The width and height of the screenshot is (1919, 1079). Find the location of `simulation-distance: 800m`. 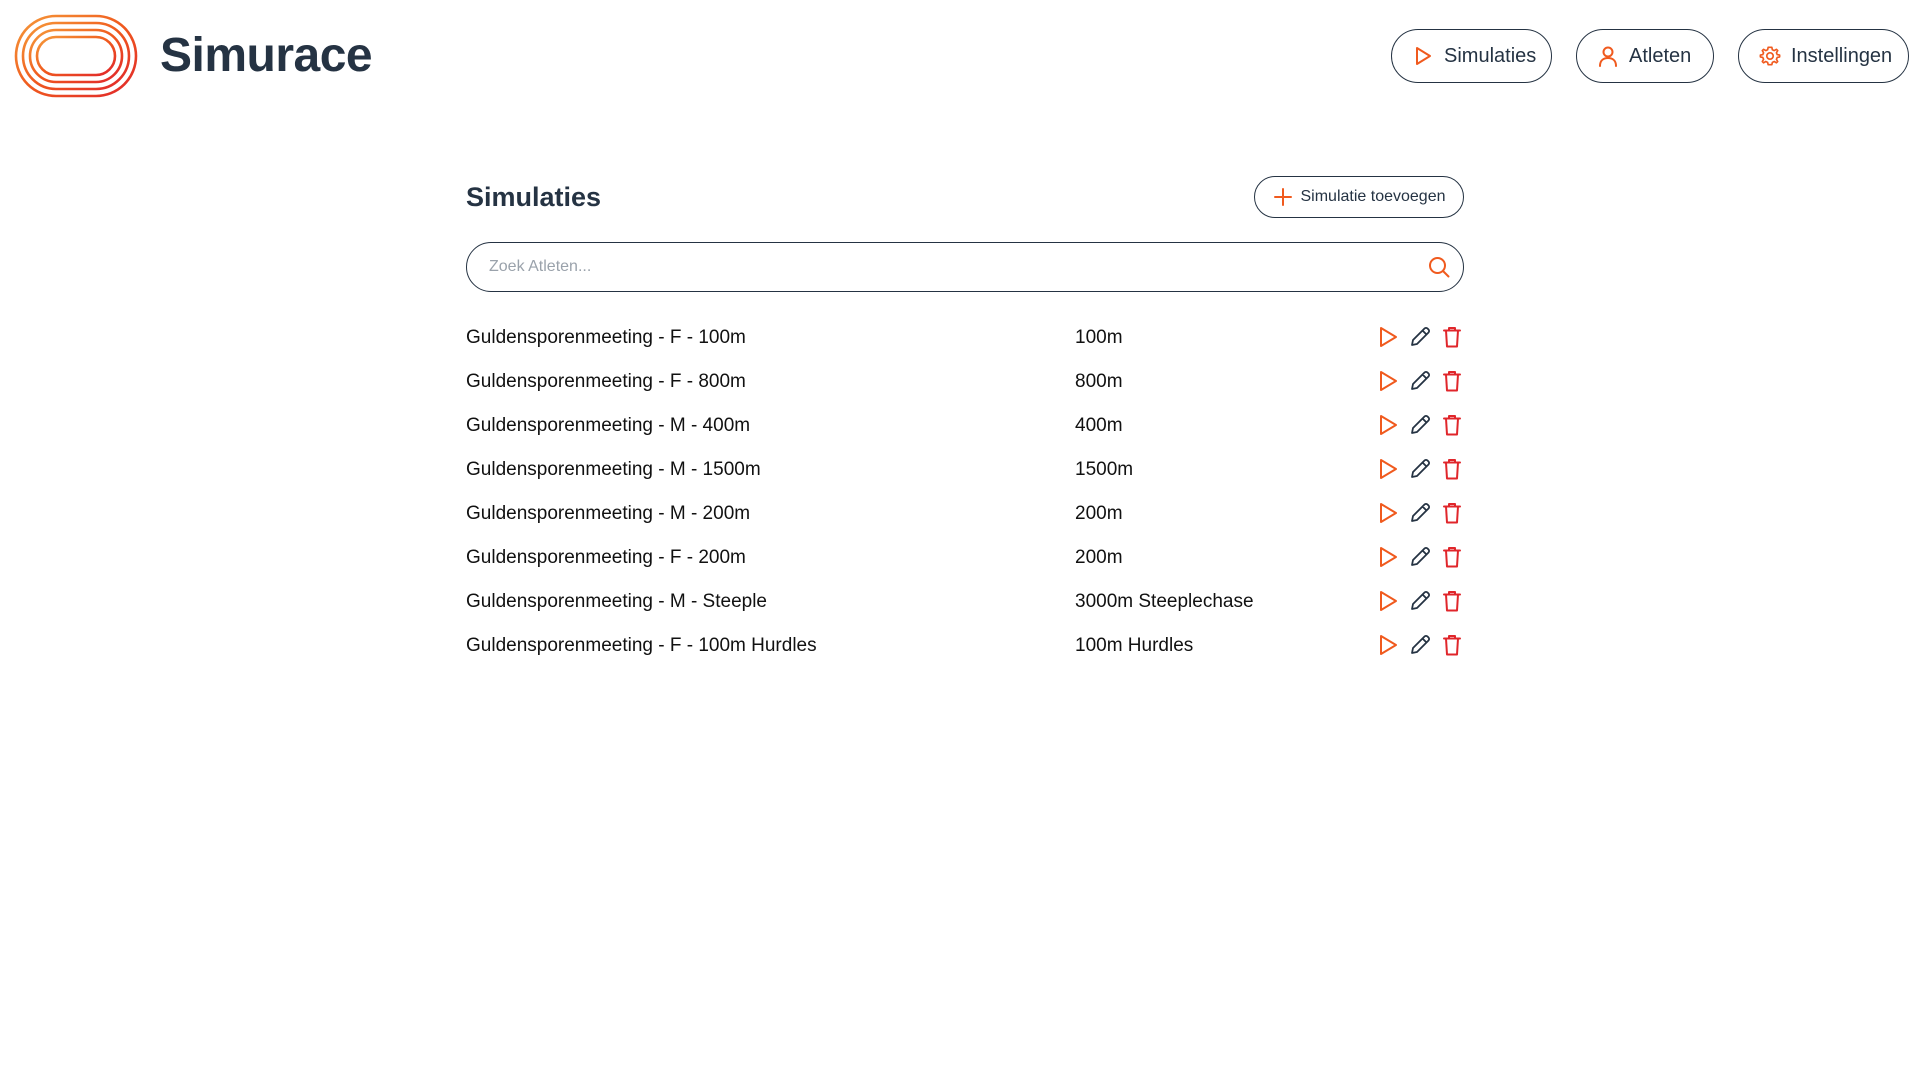

simulation-distance: 800m is located at coordinates (1099, 381).